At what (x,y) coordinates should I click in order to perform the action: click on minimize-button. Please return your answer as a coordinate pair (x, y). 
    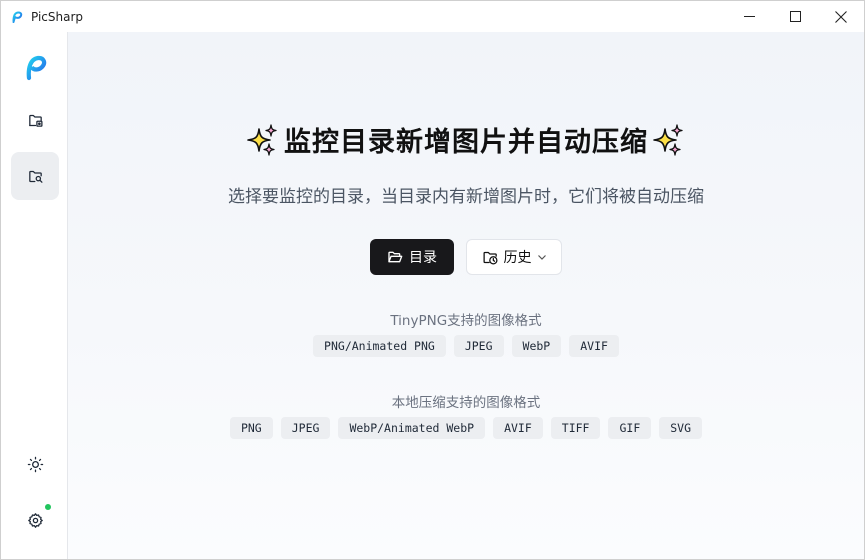
    Looking at the image, I should click on (749, 16).